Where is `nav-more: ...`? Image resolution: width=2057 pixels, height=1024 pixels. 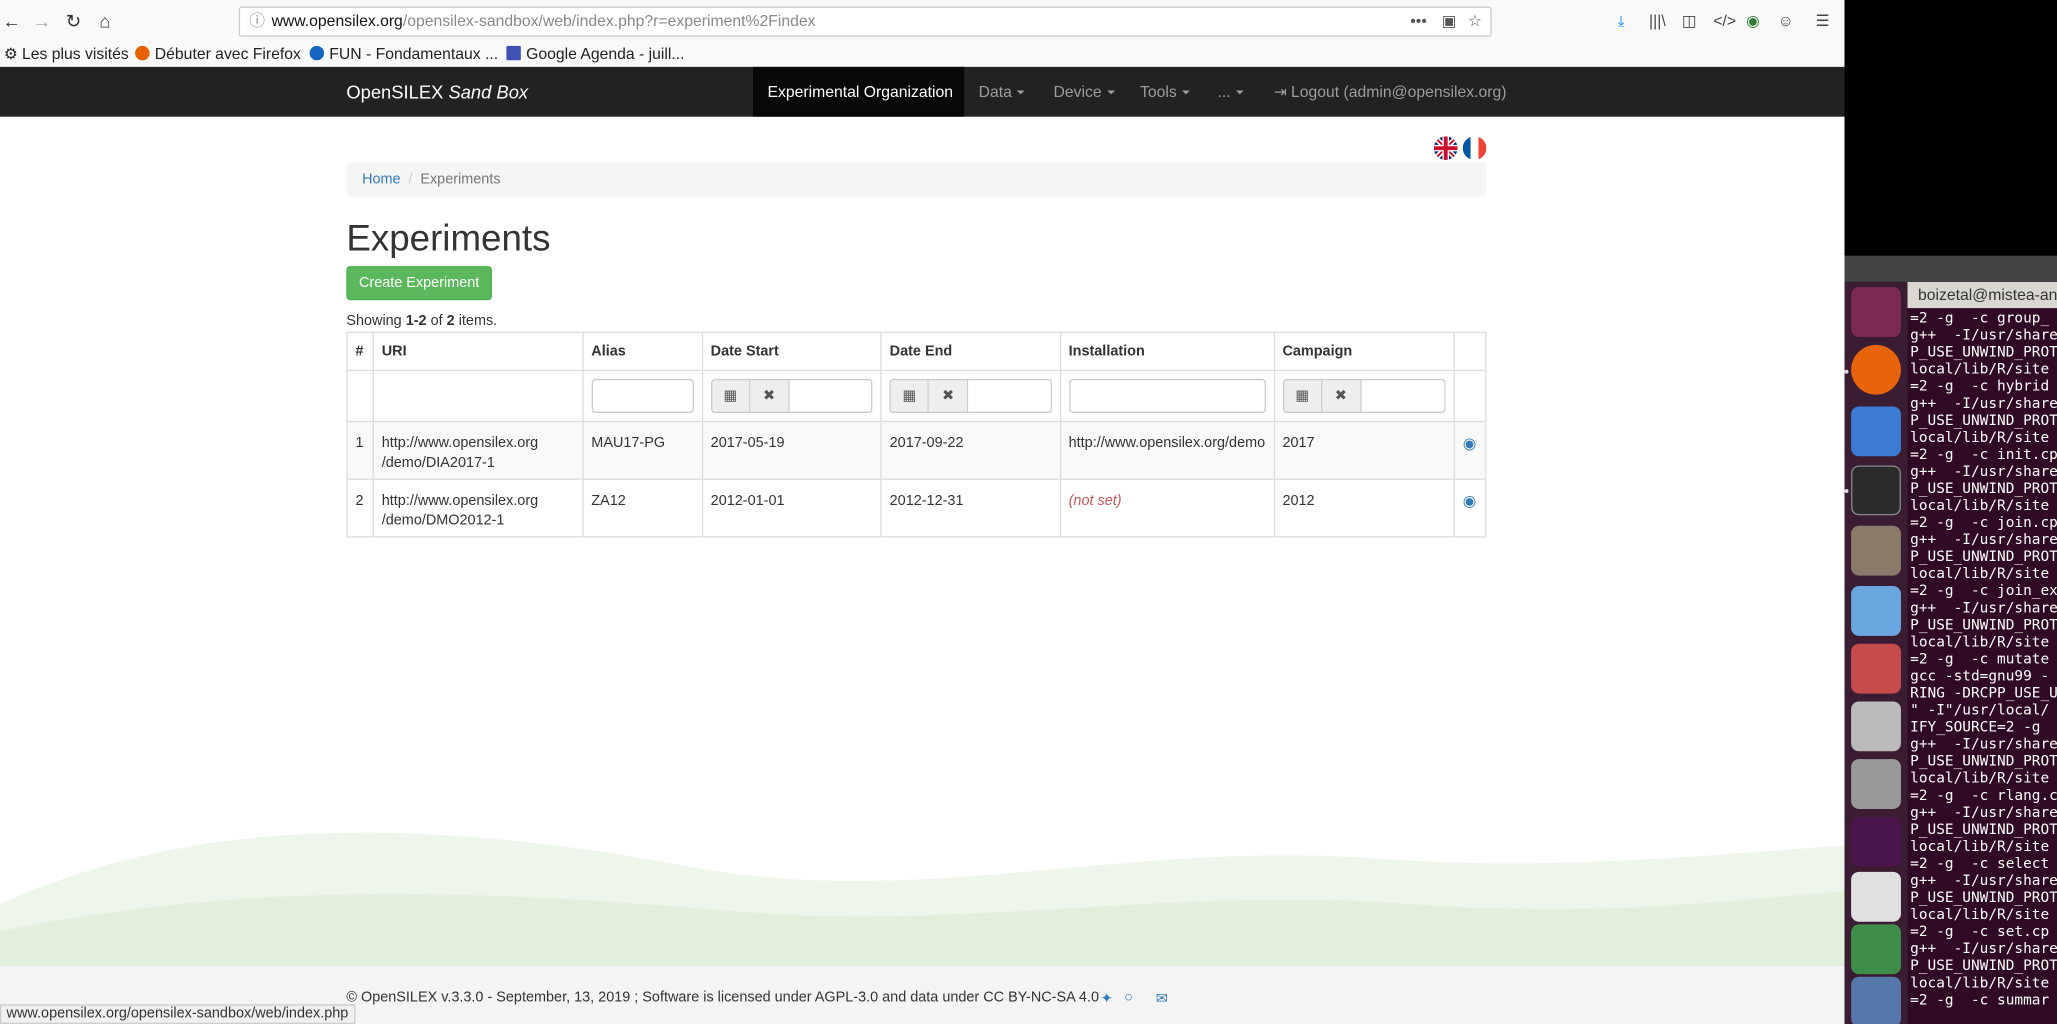 nav-more: ... is located at coordinates (1230, 92).